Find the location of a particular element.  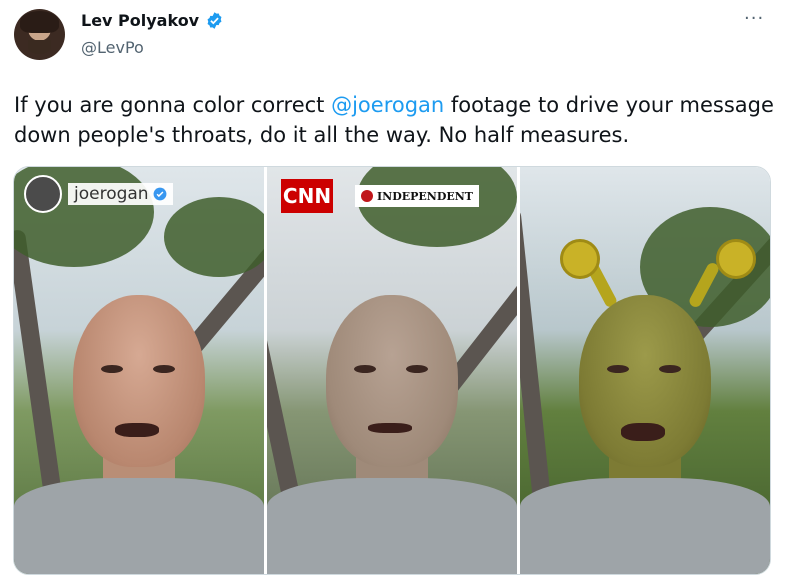

overlay-name: joerogan is located at coordinates (120, 194).